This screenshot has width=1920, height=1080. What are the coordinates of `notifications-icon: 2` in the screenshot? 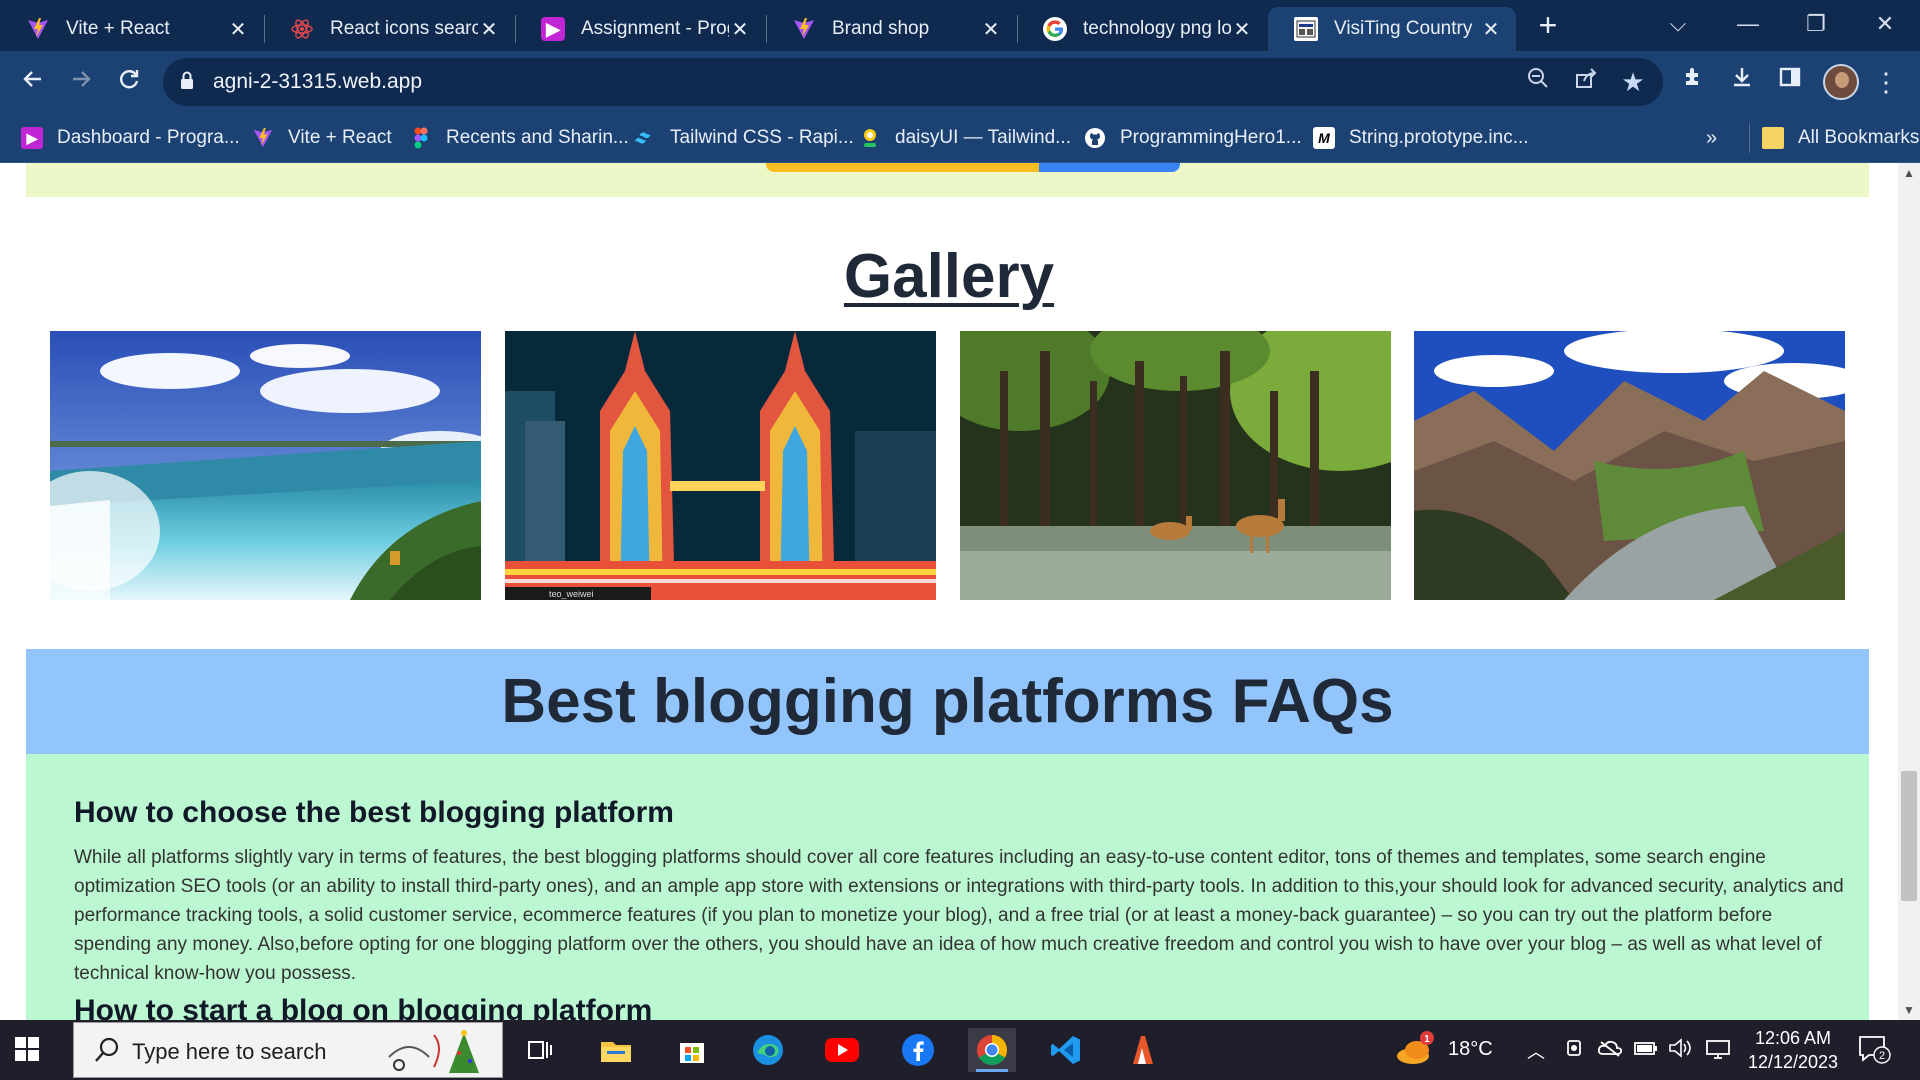 It's located at (1874, 1052).